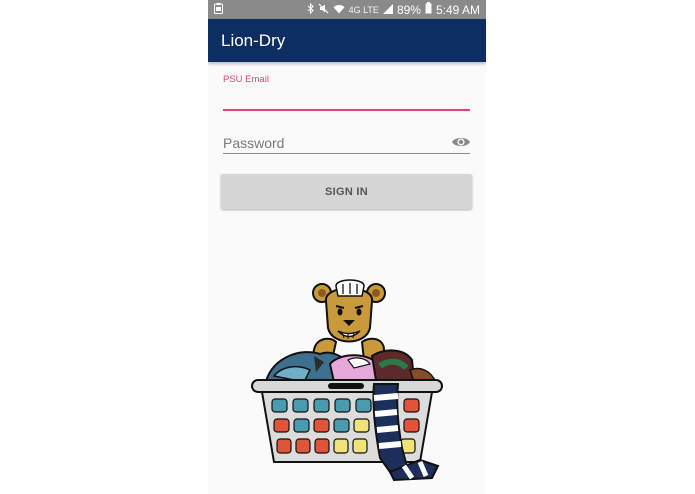 The image size is (695, 494). What do you see at coordinates (387, 10) in the screenshot?
I see `signal-icon` at bounding box center [387, 10].